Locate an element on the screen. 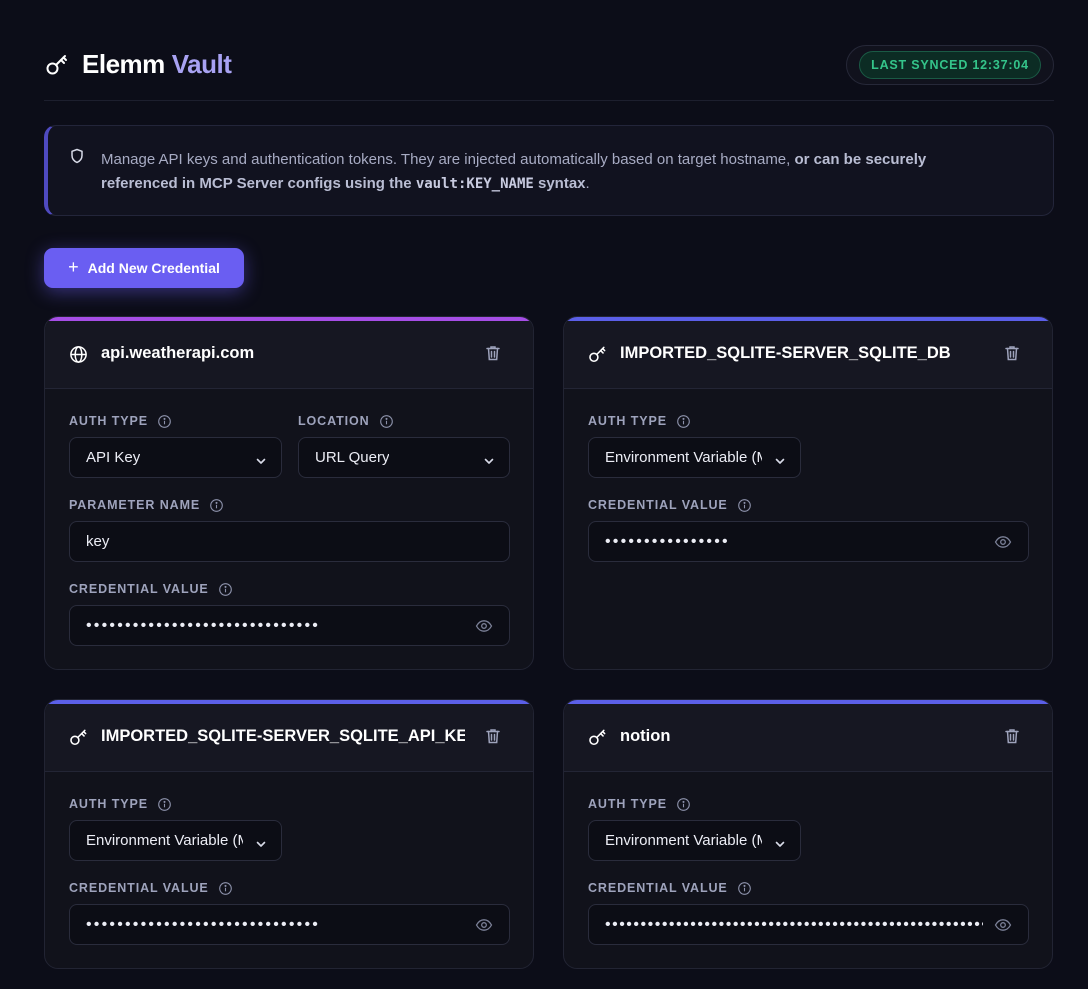  auth-type-select: API Key is located at coordinates (175, 457).